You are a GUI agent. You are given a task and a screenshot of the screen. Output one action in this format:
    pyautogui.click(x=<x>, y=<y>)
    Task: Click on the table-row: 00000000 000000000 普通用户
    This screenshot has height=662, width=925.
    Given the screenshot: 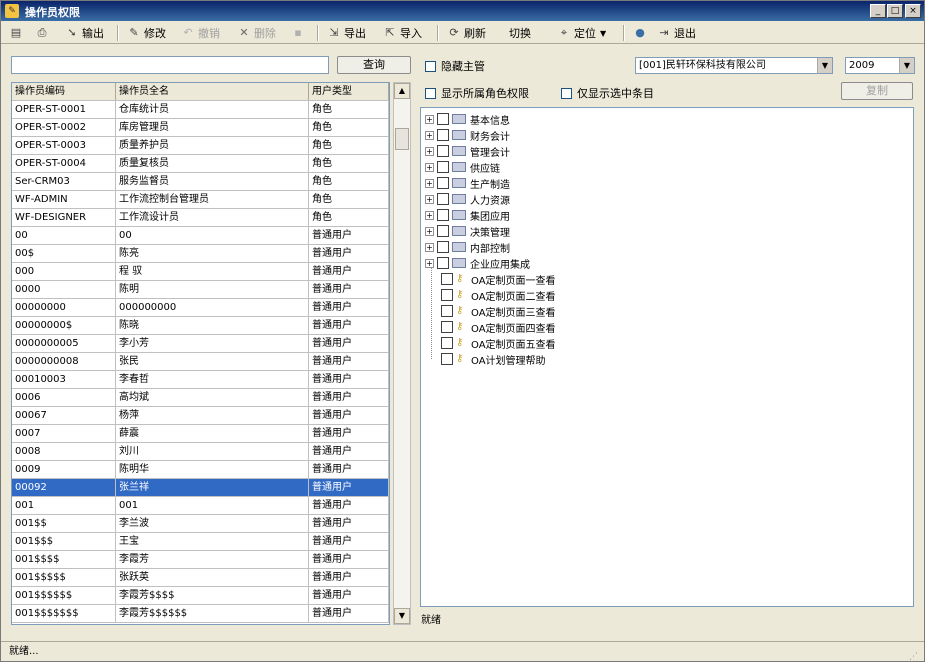 What is the action you would take?
    pyautogui.click(x=200, y=308)
    